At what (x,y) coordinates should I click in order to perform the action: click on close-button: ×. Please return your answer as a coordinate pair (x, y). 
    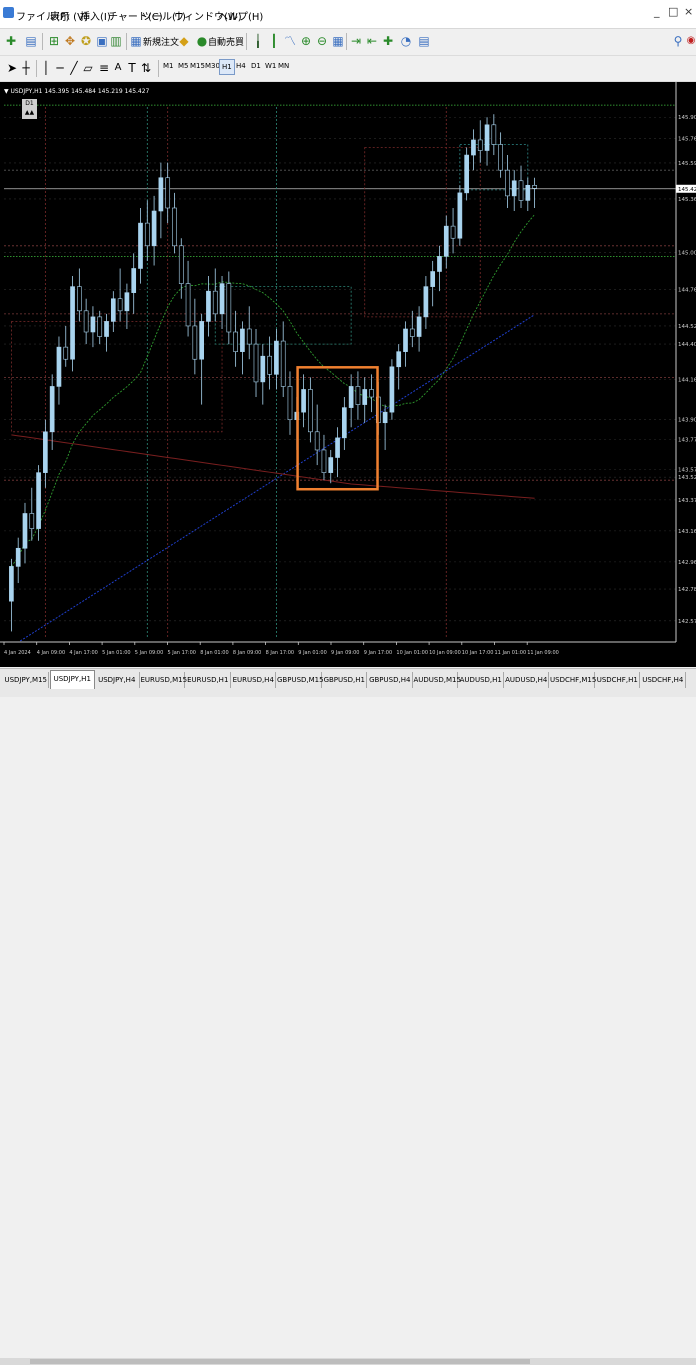
    Looking at the image, I should click on (688, 11).